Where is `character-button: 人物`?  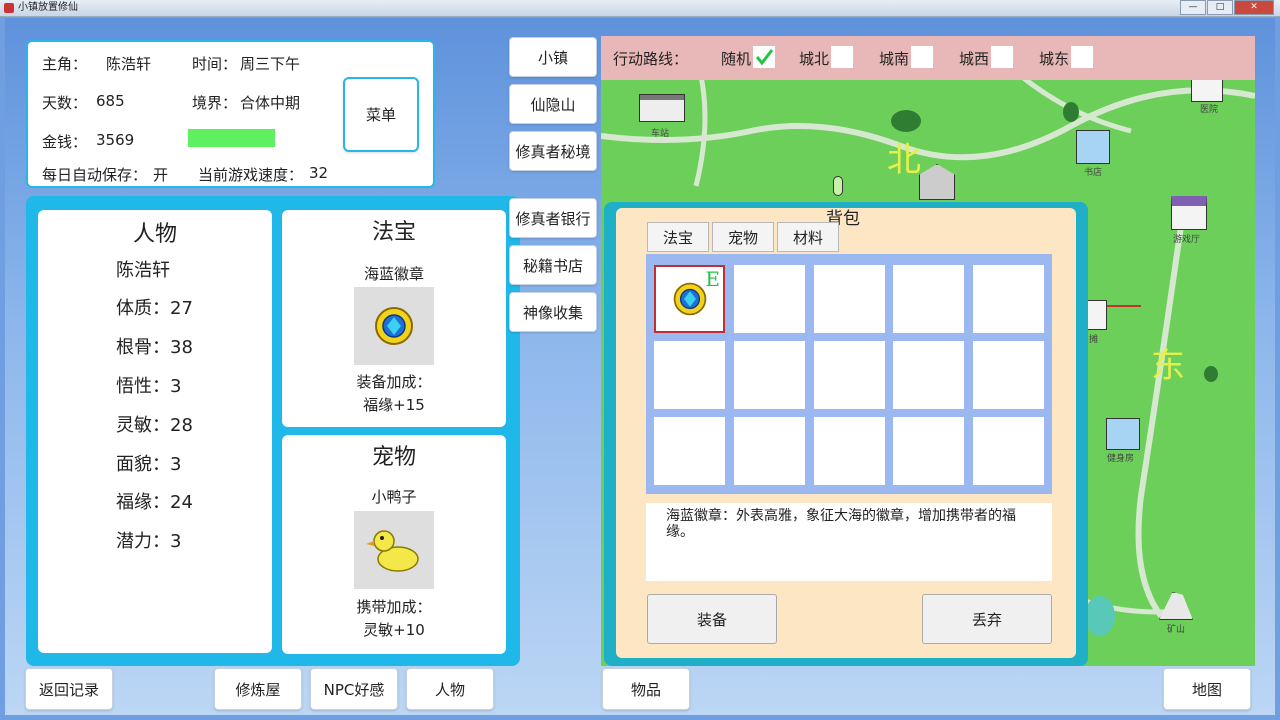
character-button: 人物 is located at coordinates (450, 689).